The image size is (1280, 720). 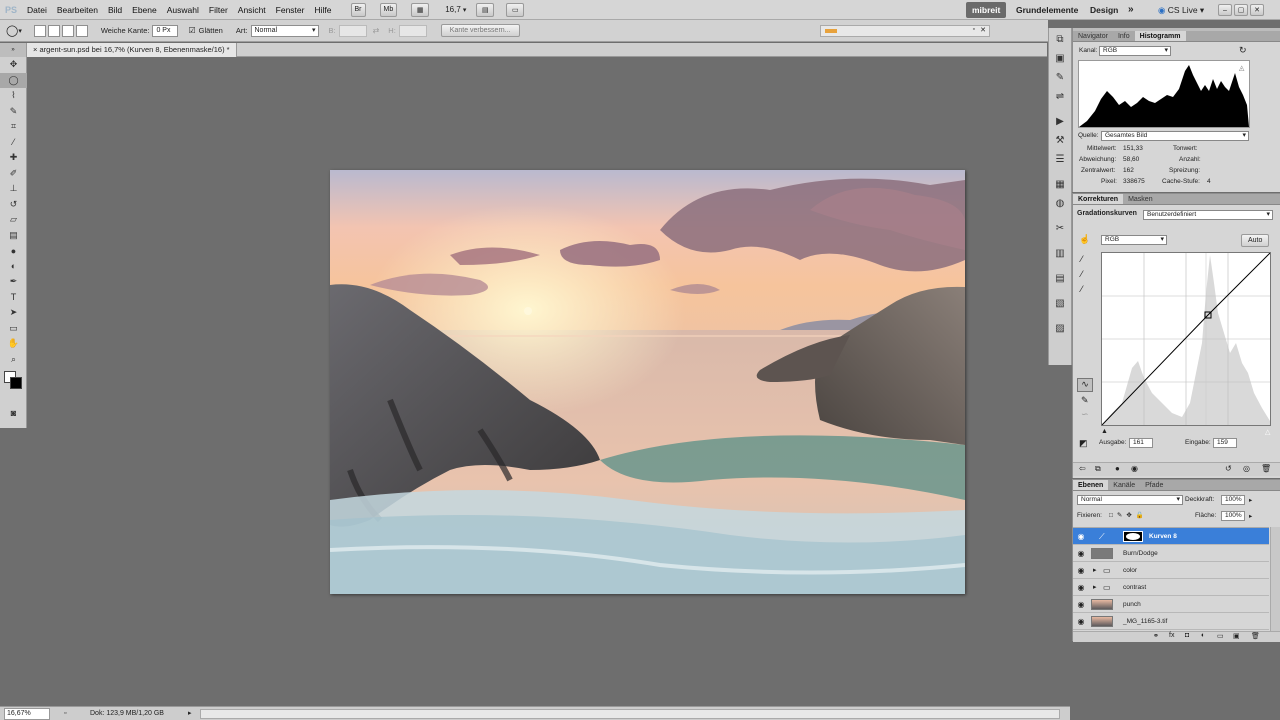 I want to click on quick-select-tool-icon: ✎, so click(x=13, y=112).